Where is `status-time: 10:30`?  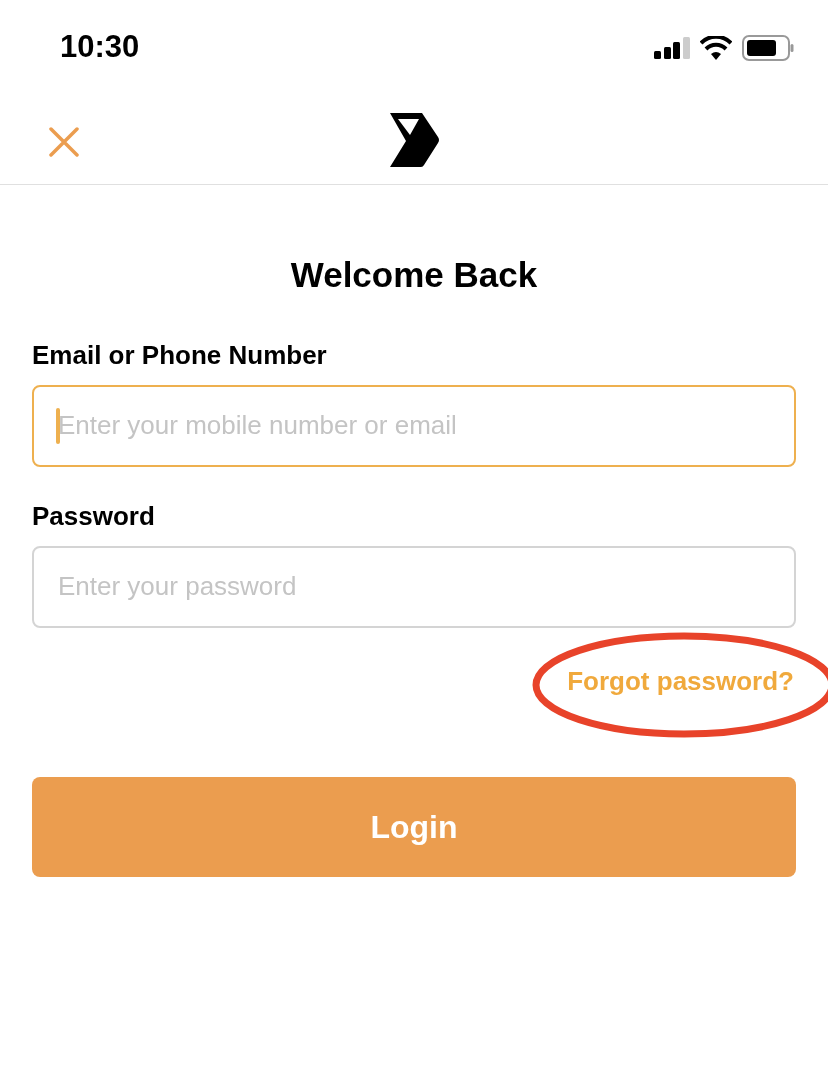 status-time: 10:30 is located at coordinates (100, 47).